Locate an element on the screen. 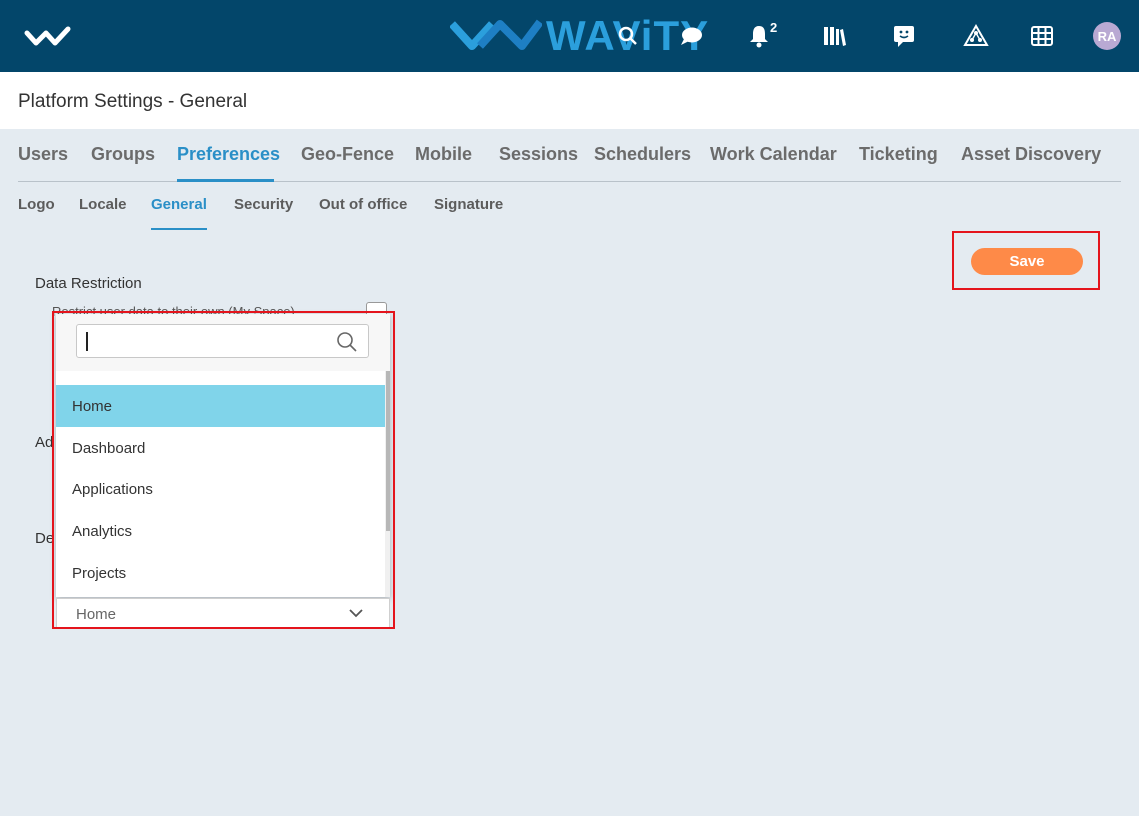 The height and width of the screenshot is (816, 1139). section-label-de: De is located at coordinates (45, 538).